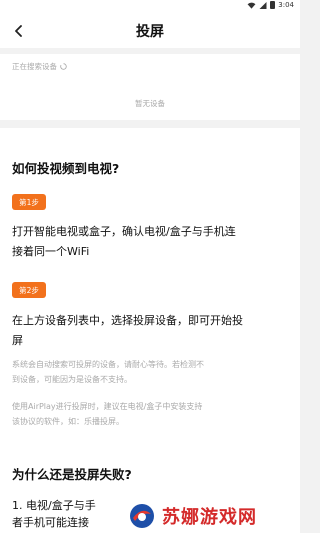 The width and height of the screenshot is (320, 533). I want to click on status-bar: 3:04, so click(150, 7).